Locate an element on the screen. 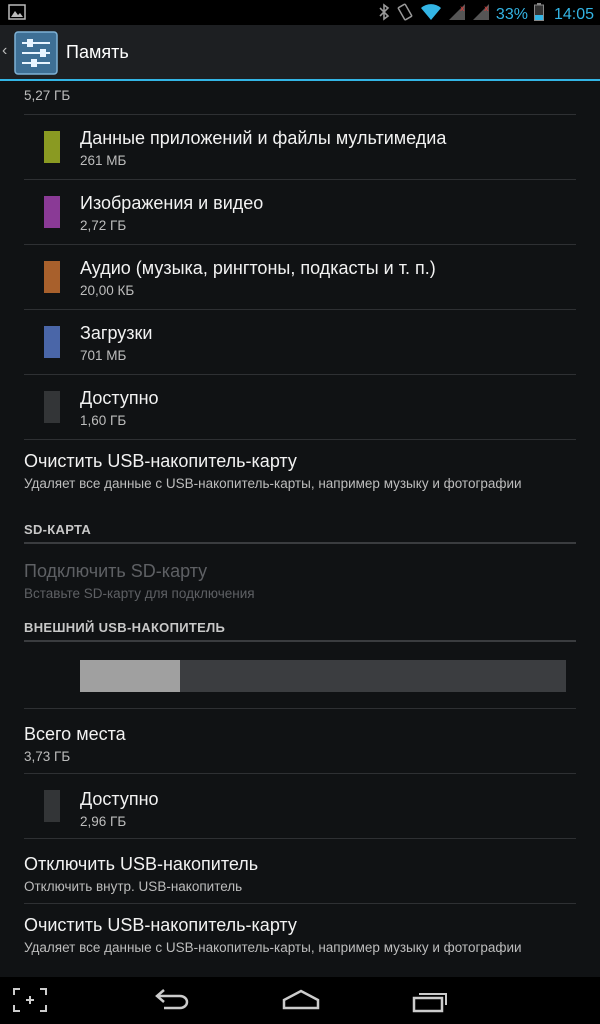  rotation-lock-icon is located at coordinates (405, 14).